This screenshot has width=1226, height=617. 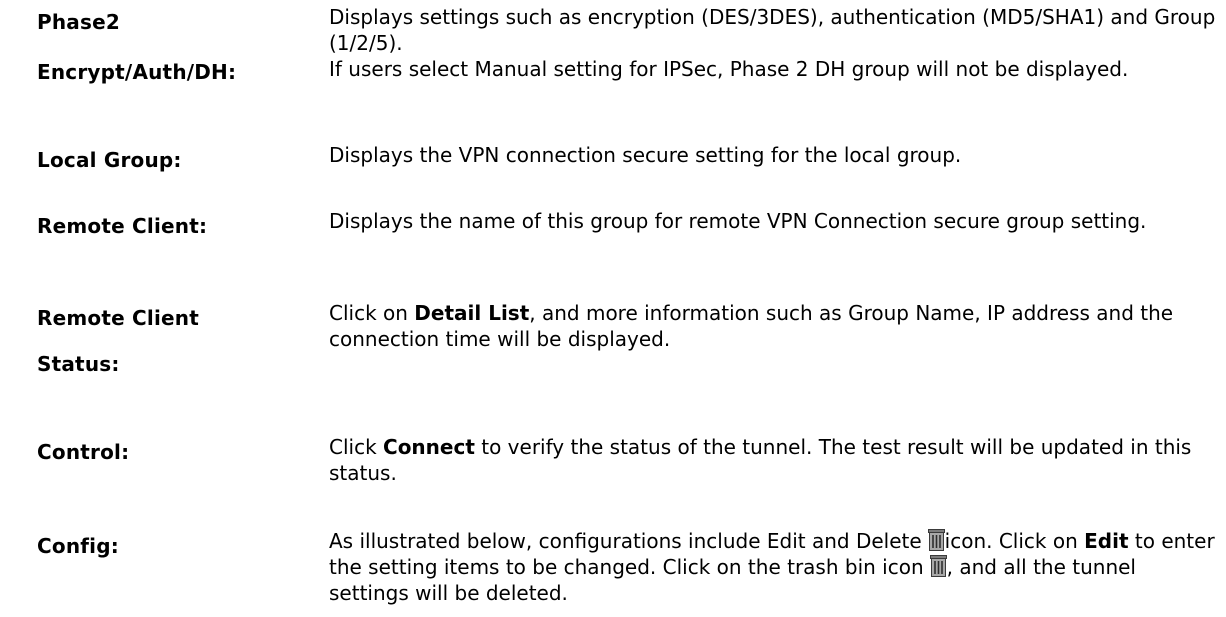 What do you see at coordinates (356, 447) in the screenshot?
I see `def-control-pre: Click` at bounding box center [356, 447].